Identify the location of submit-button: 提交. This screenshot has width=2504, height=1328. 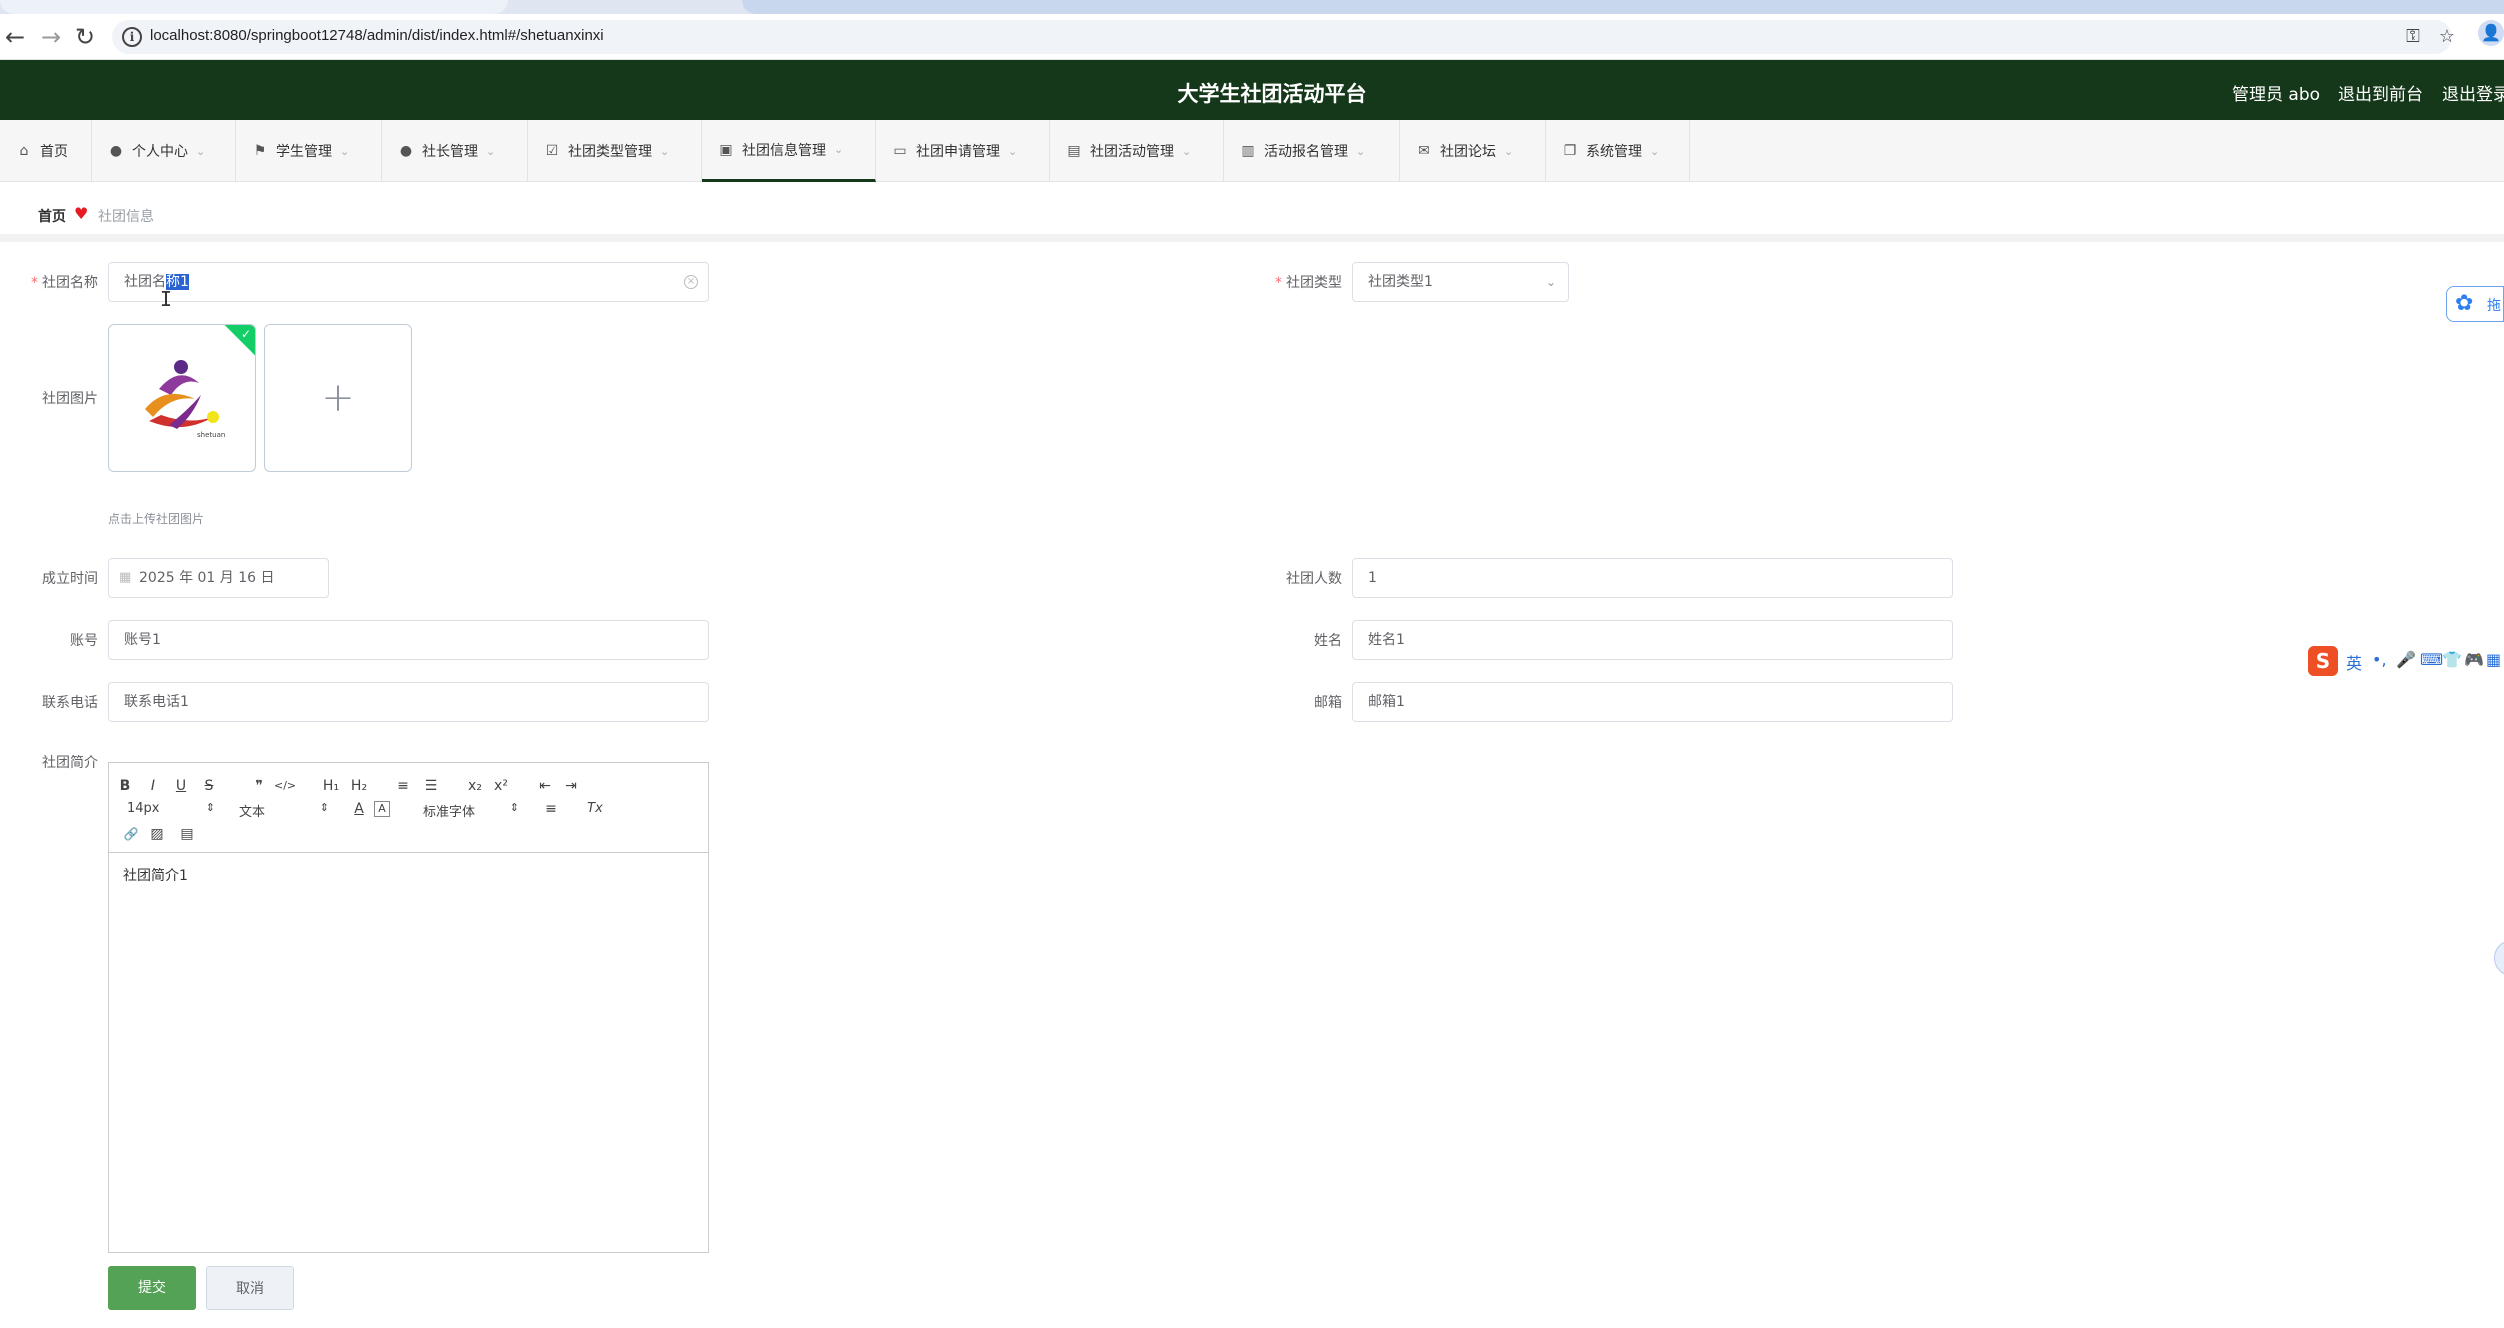
(152, 1288).